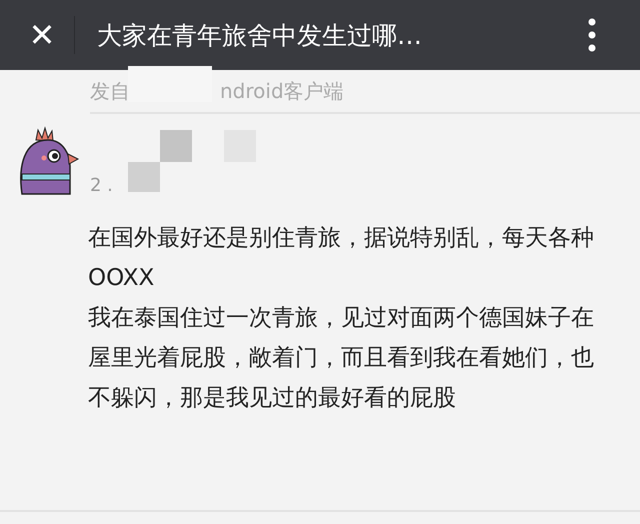  Describe the element at coordinates (101, 185) in the screenshot. I see `comment-meta: 2 .` at that location.